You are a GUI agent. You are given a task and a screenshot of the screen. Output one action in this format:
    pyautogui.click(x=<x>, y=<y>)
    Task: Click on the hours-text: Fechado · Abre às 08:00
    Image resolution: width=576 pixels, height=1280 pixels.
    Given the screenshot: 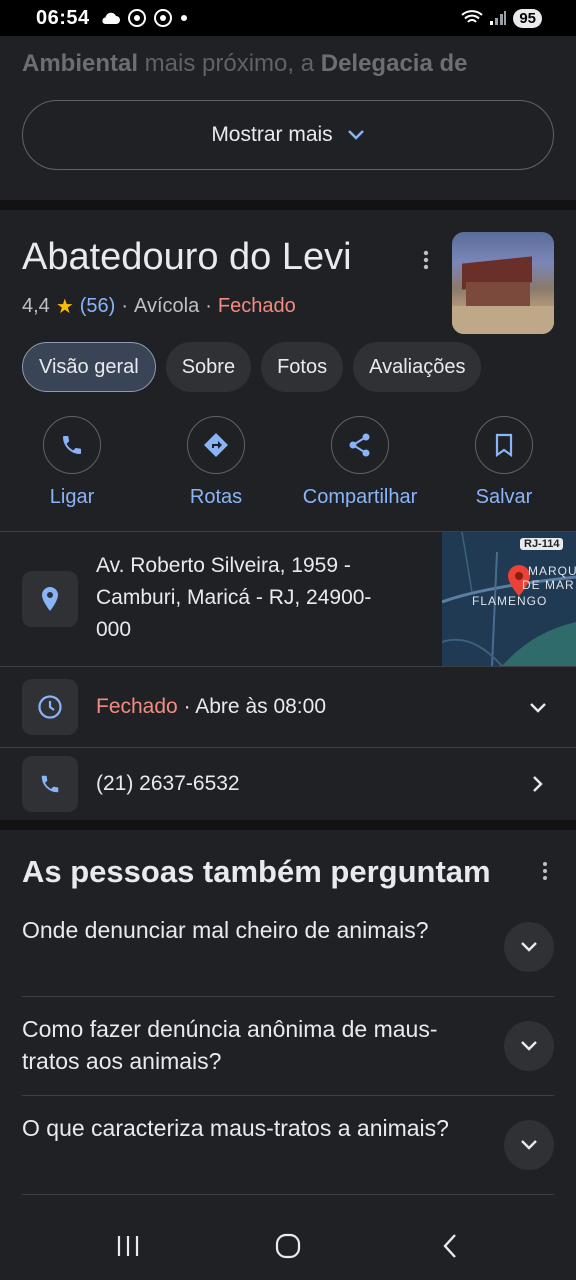 What is the action you would take?
    pyautogui.click(x=211, y=706)
    